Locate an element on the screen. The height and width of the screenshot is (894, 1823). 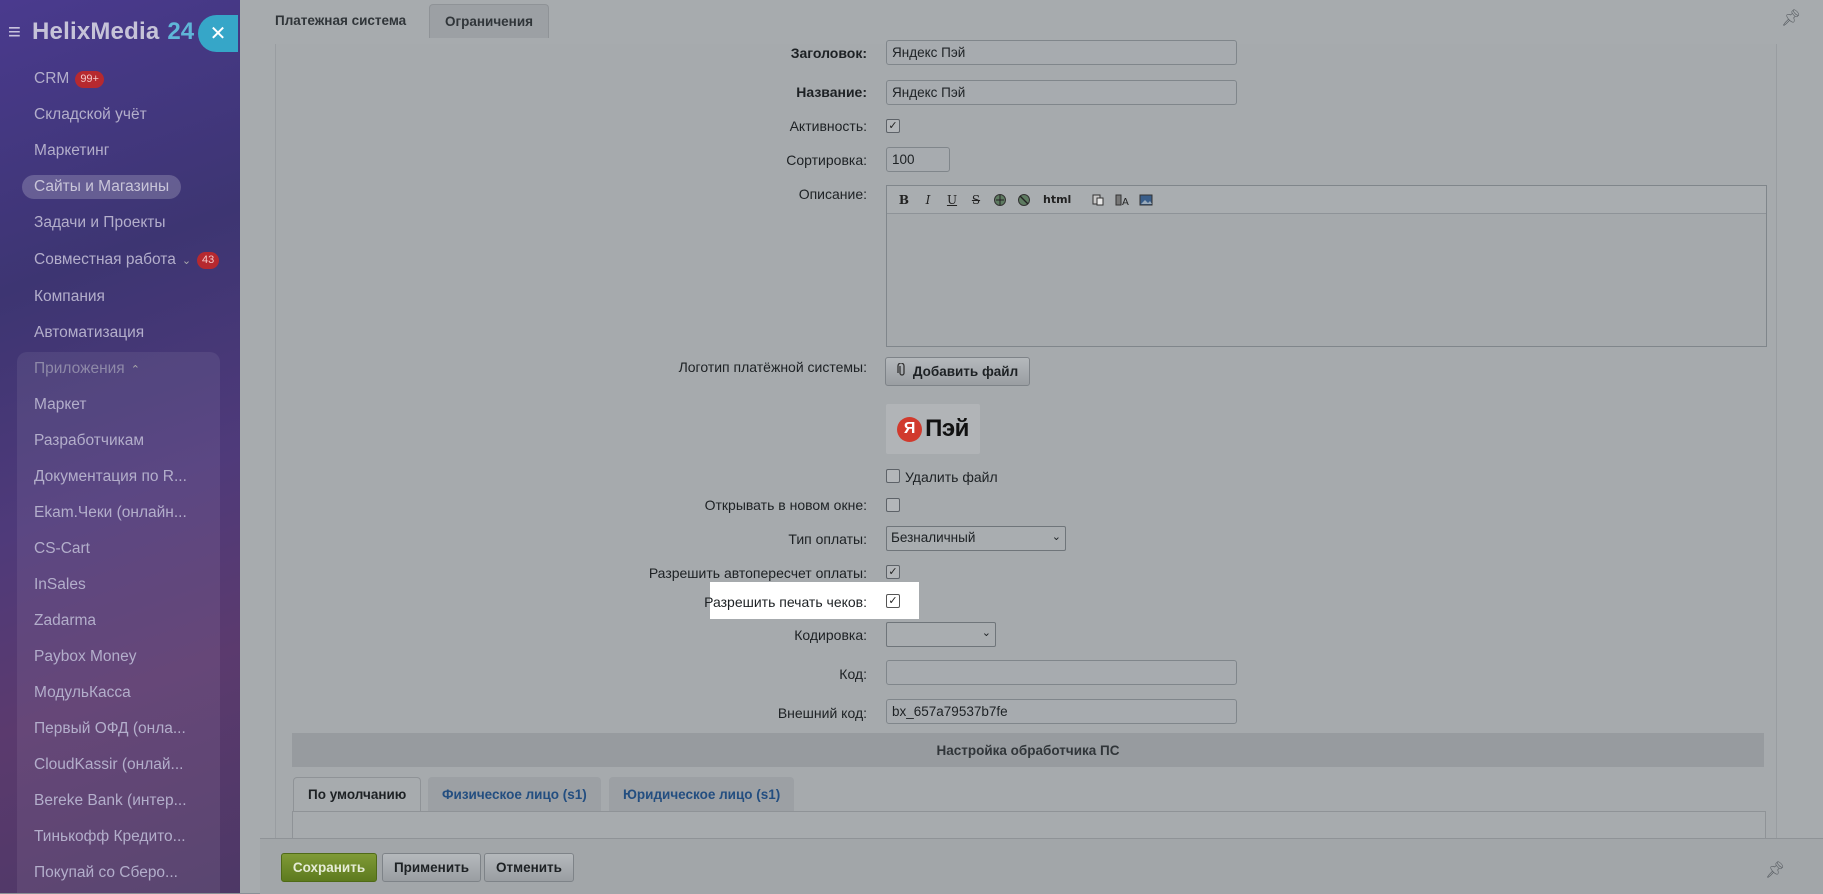
image-icon is located at coordinates (1146, 200).